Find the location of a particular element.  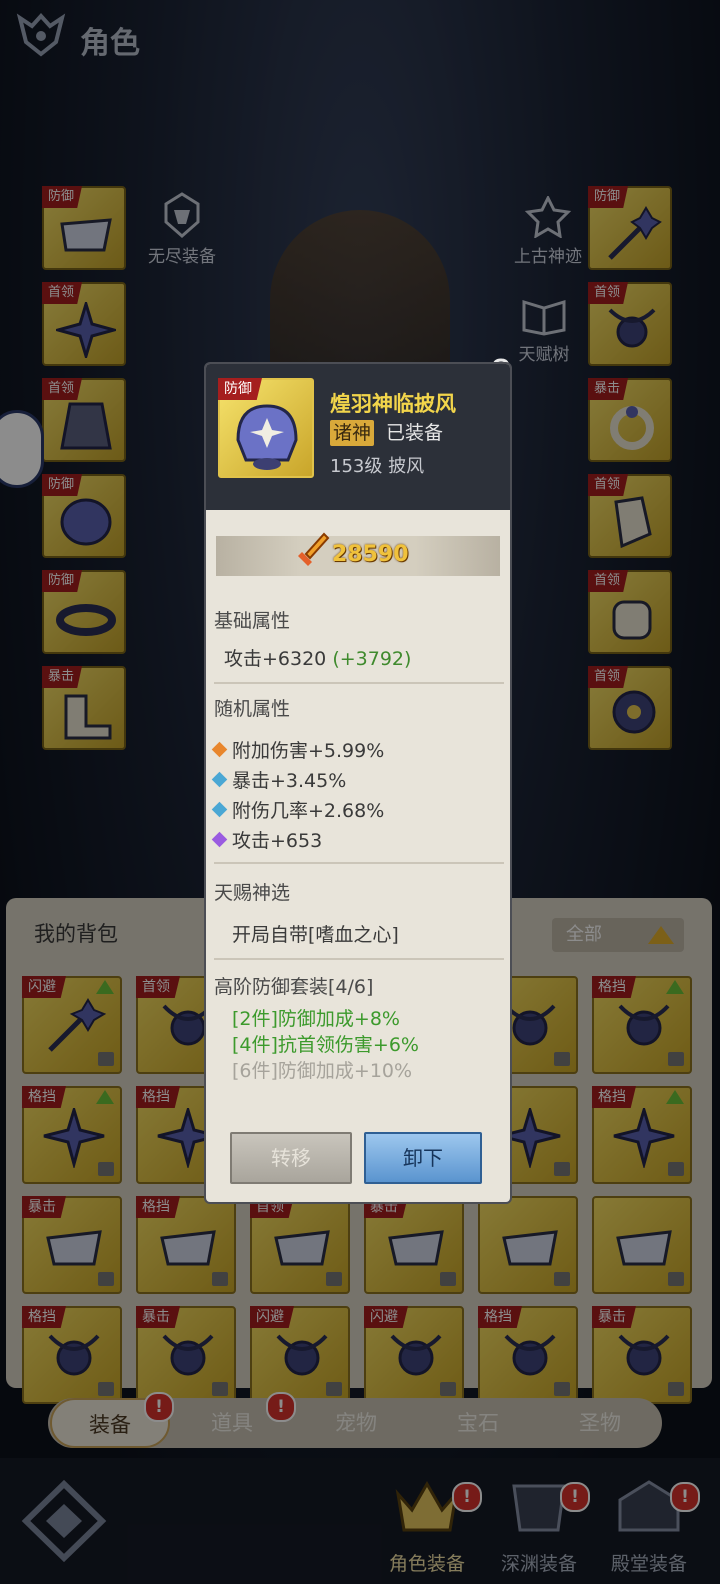

base-stat-bonus: (+3792) is located at coordinates (372, 659).